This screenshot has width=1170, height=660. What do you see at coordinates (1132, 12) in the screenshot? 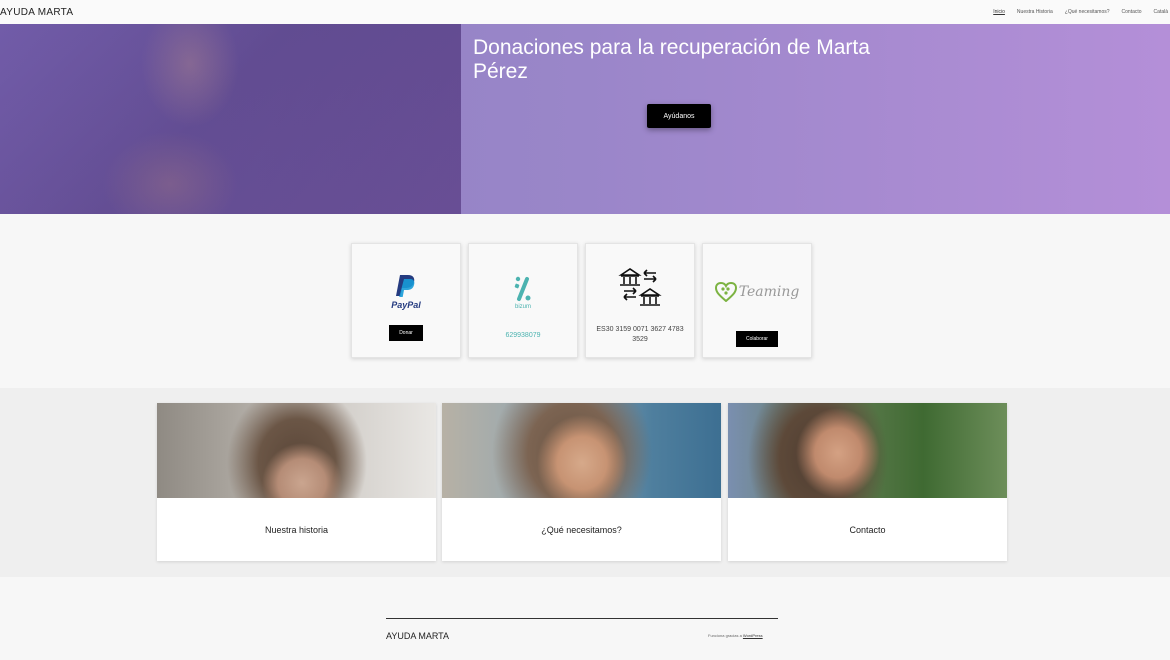
I see `nav-item-contacto: Contacto` at bounding box center [1132, 12].